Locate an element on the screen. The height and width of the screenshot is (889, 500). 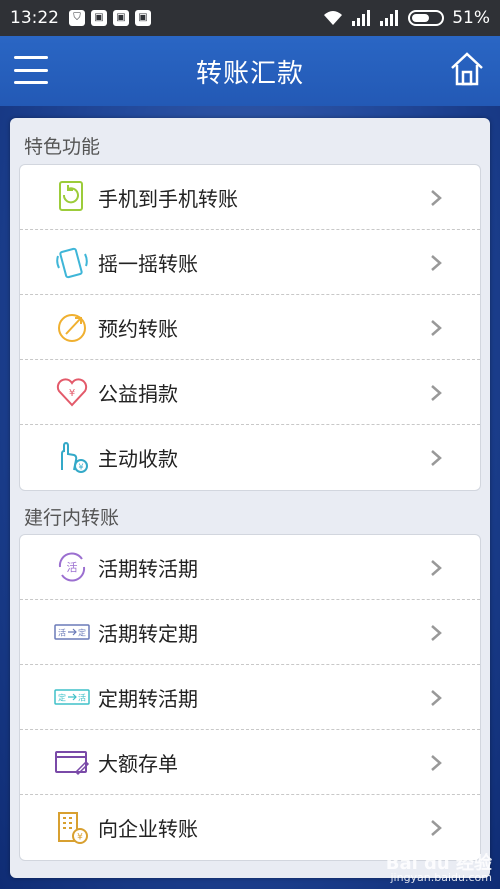
phone-transfer-icon is located at coordinates (71, 196).